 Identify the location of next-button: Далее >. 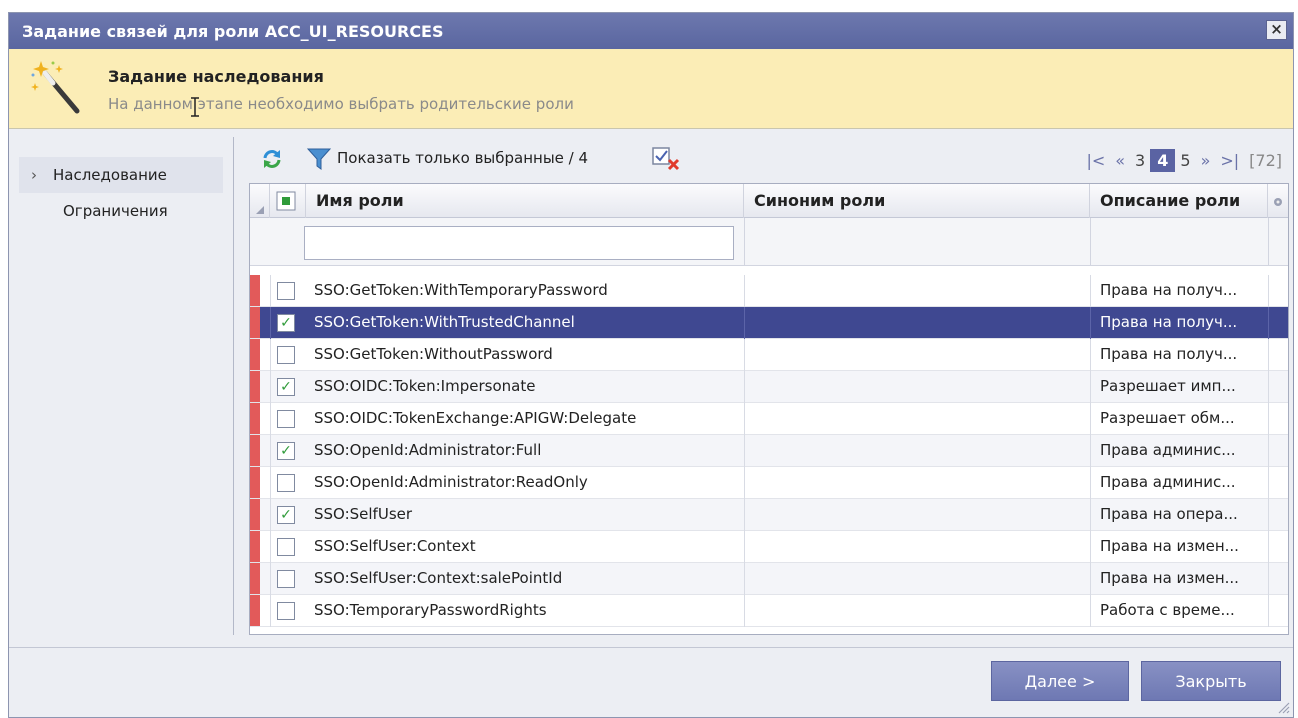
(1060, 681).